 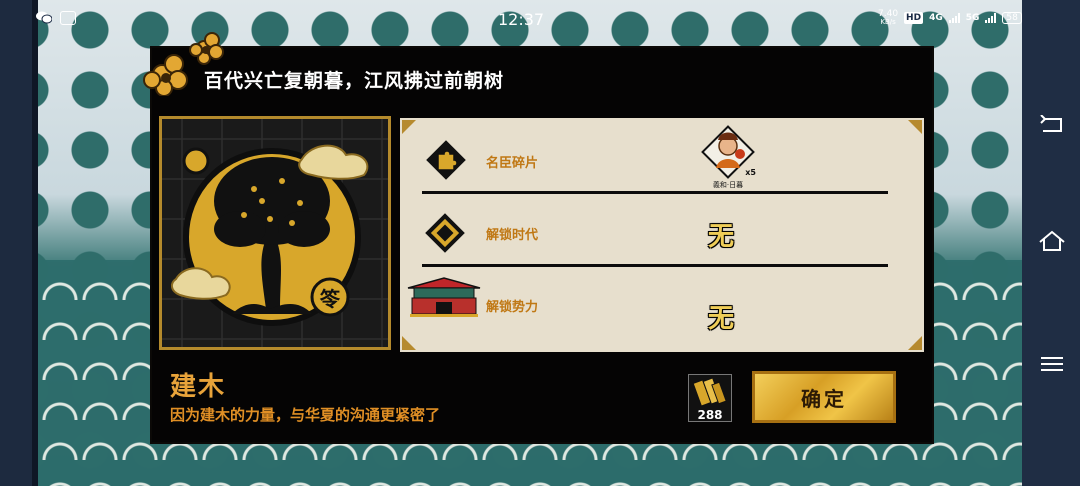 What do you see at coordinates (721, 319) in the screenshot?
I see `row-value-faction: 无` at bounding box center [721, 319].